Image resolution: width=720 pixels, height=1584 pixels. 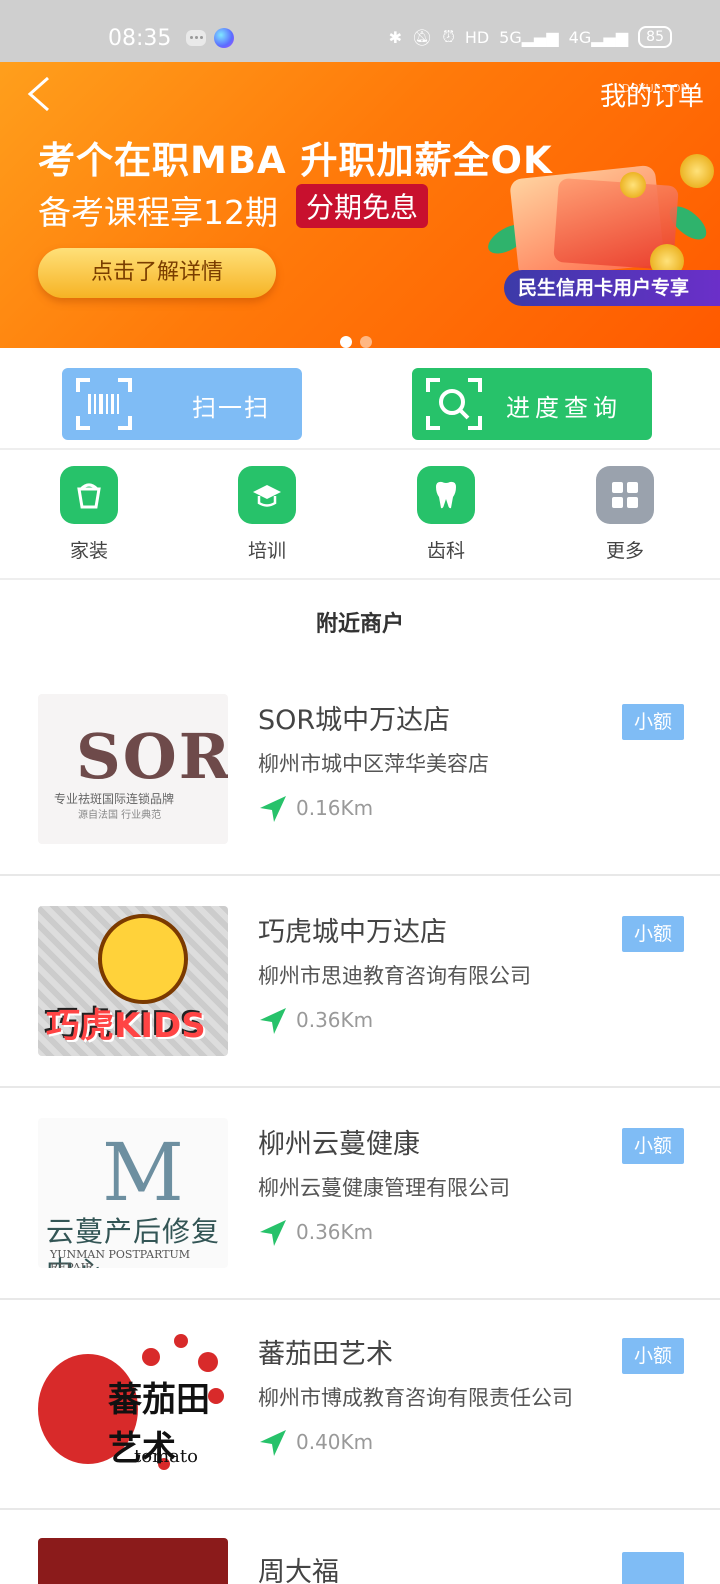 I want to click on banner-tag: 民生信用卡用户专享, so click(x=612, y=288).